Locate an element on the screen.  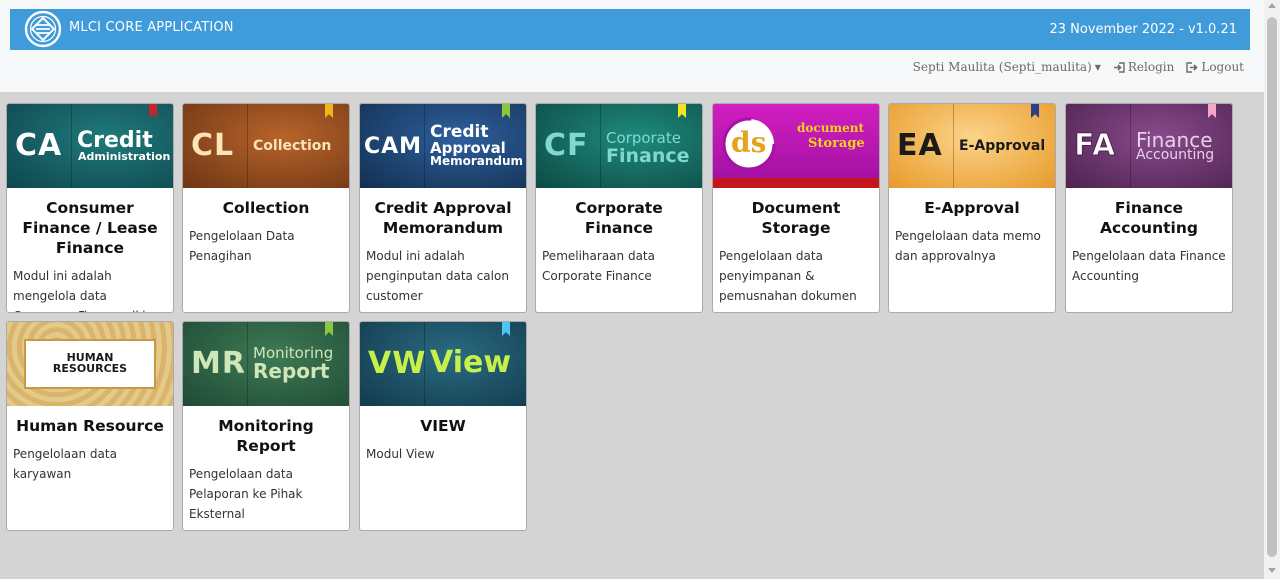
app-title: MLCI CORE APPLICATION is located at coordinates (151, 27).